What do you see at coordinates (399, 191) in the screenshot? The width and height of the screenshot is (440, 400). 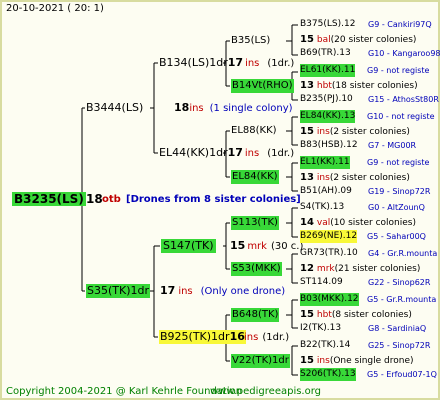 I see `gen4-origin-label: G19 - Sinop72R` at bounding box center [399, 191].